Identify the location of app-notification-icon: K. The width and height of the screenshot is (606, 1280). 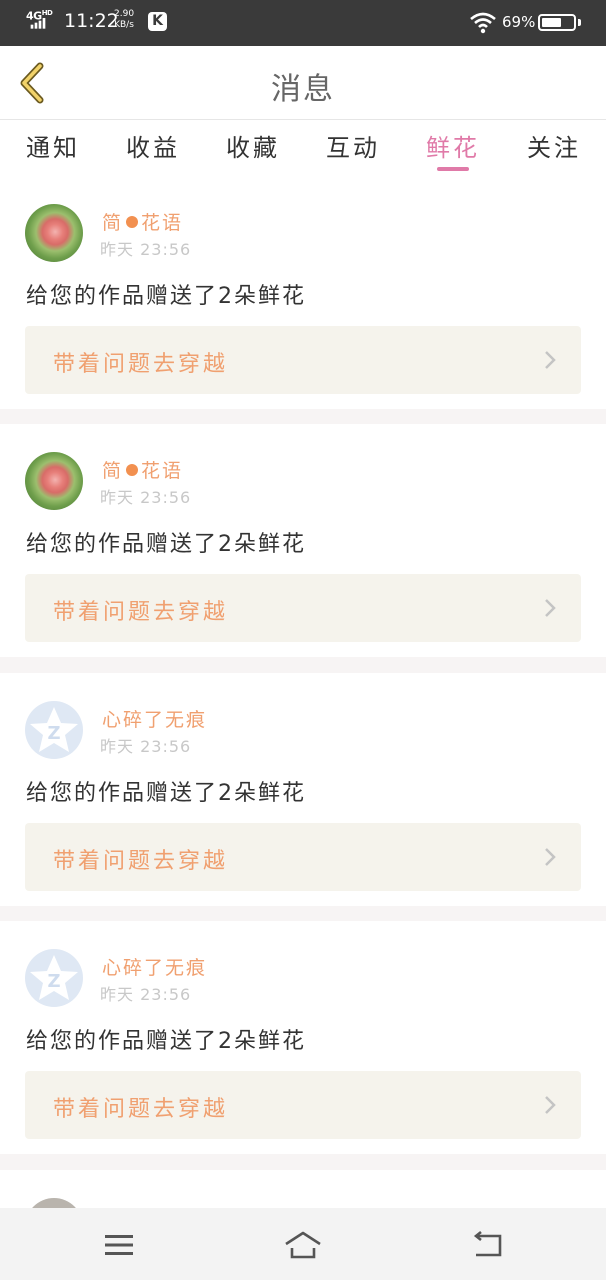
(157, 21).